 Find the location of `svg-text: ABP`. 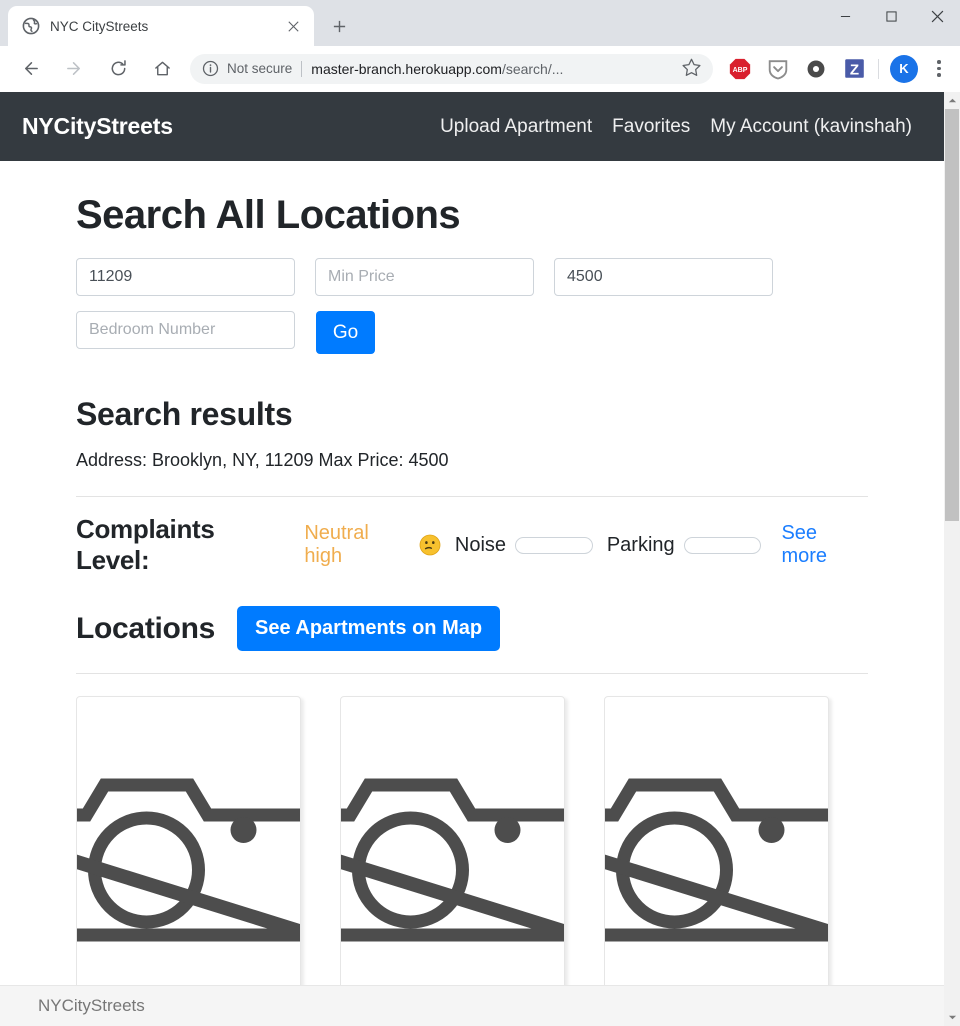

svg-text: ABP is located at coordinates (740, 70).